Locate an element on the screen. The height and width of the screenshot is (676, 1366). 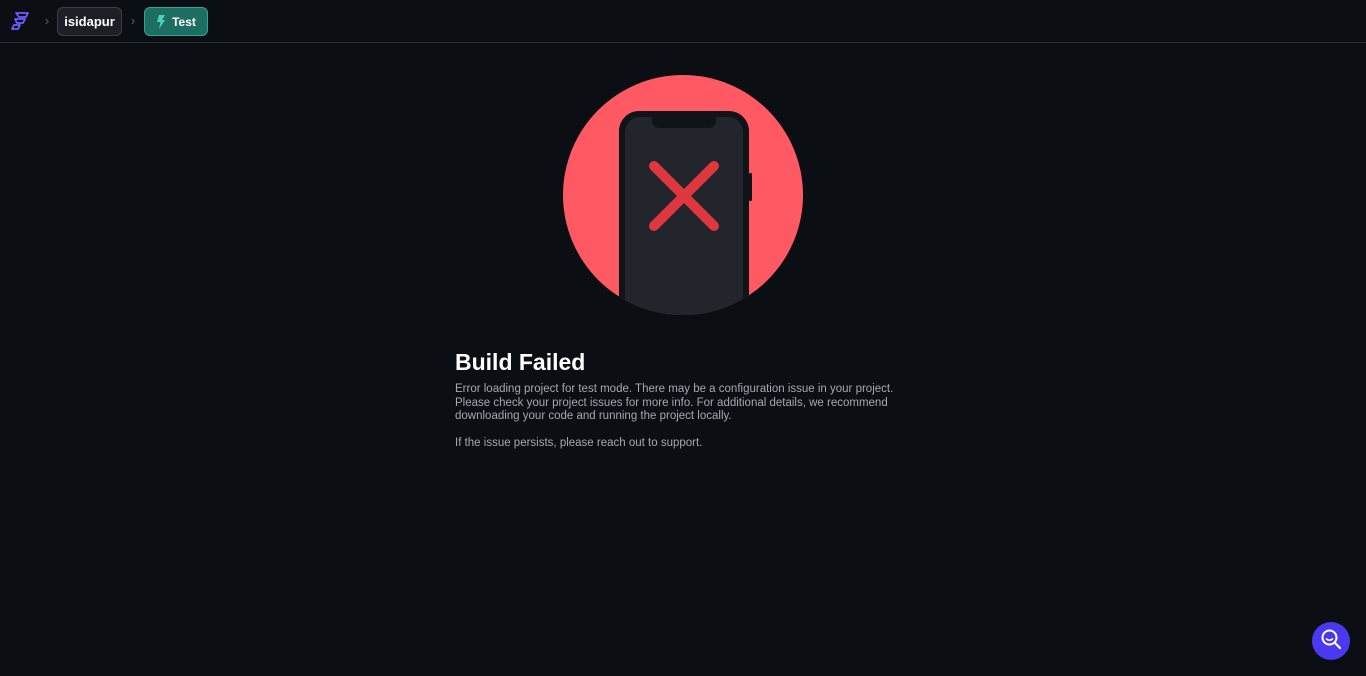
page-title: Build Failed is located at coordinates (520, 362).